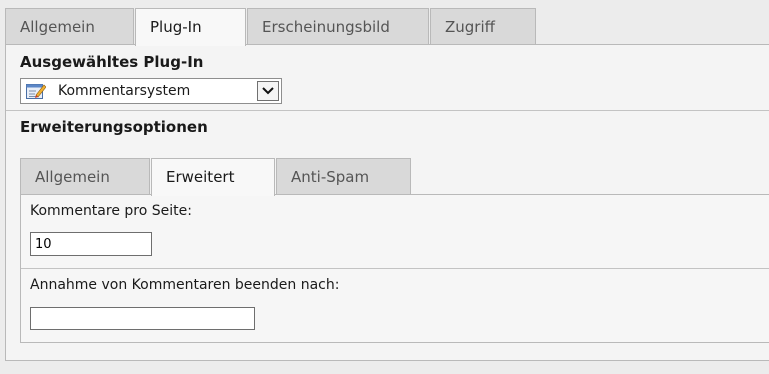  I want to click on plugin-select: Kommentarsystem, so click(151, 91).